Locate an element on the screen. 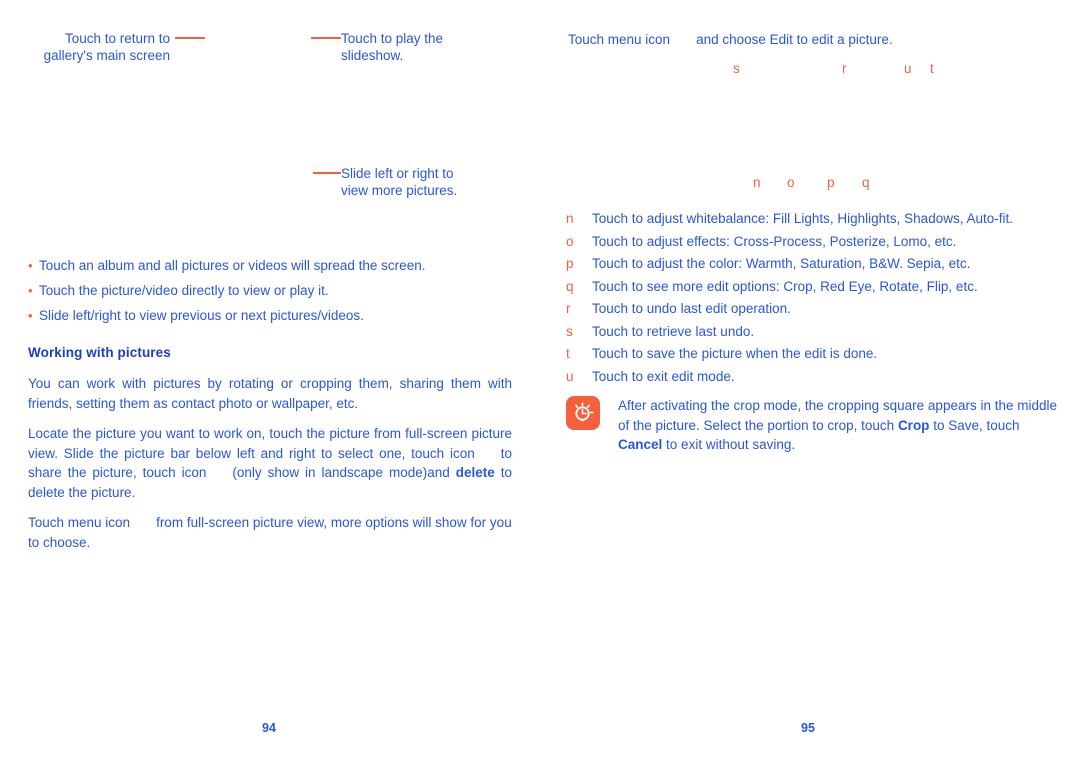 This screenshot has height=767, width=1080. marker-s: s is located at coordinates (736, 68).